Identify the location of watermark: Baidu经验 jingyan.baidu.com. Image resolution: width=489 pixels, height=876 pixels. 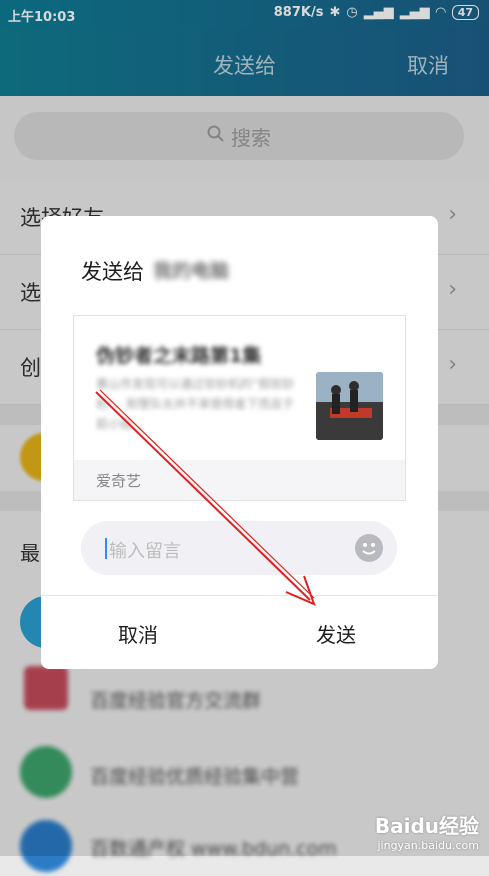
(427, 831).